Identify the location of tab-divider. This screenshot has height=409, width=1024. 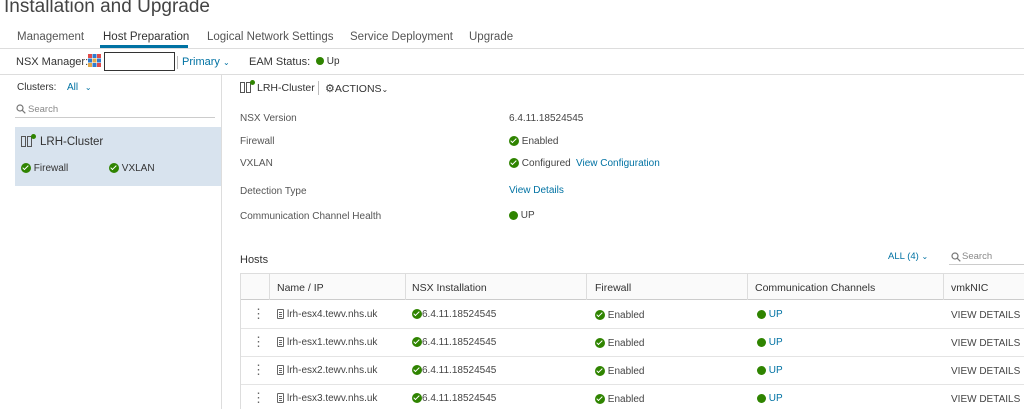
(512, 48).